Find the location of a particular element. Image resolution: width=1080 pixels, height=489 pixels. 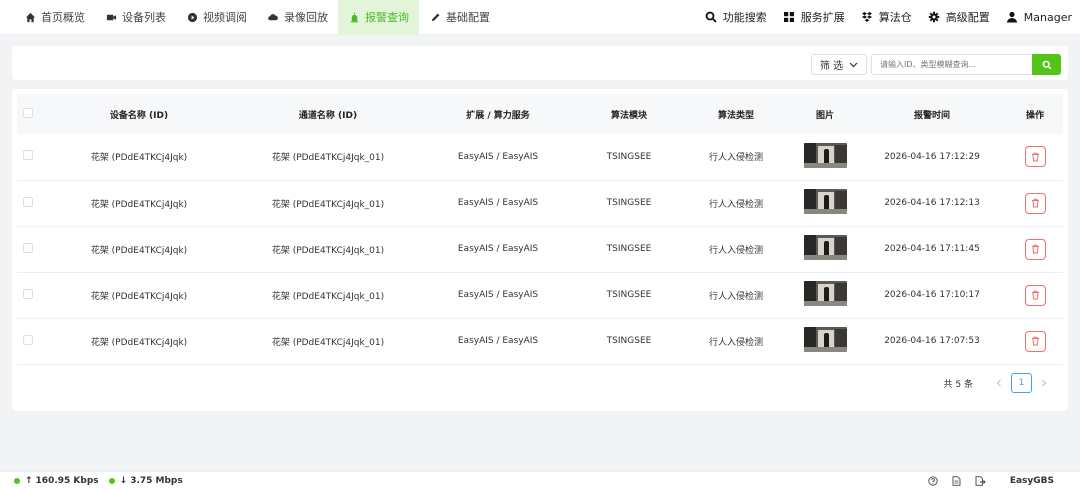

time-cell: 2026-04-16 17:10:17 is located at coordinates (932, 295).